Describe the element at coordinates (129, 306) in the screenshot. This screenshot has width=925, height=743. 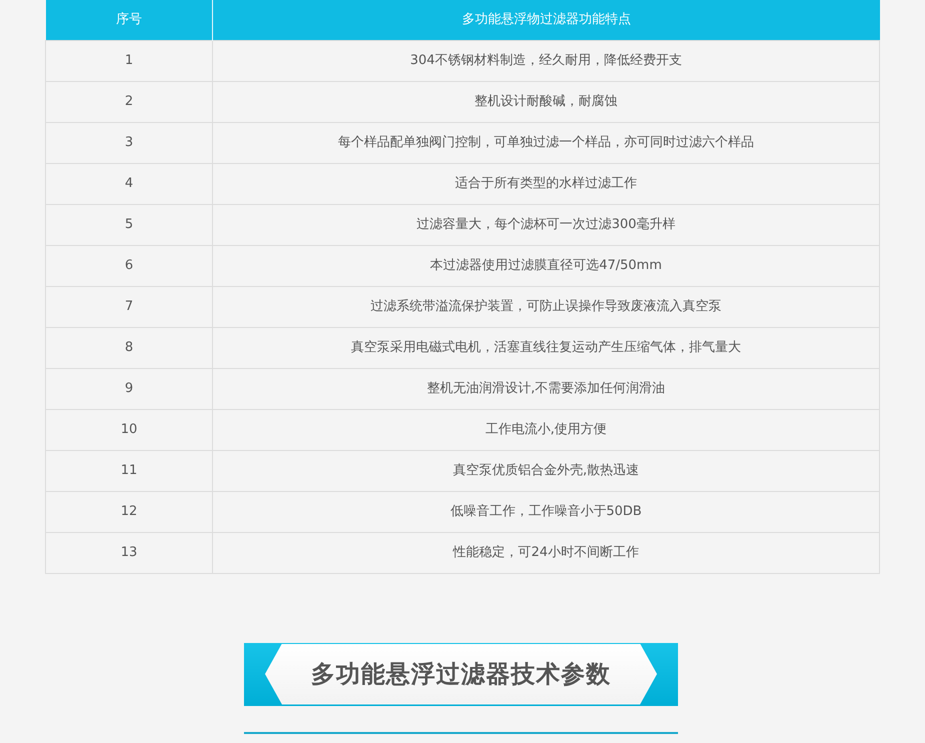
I see `table-cell: 7` at that location.